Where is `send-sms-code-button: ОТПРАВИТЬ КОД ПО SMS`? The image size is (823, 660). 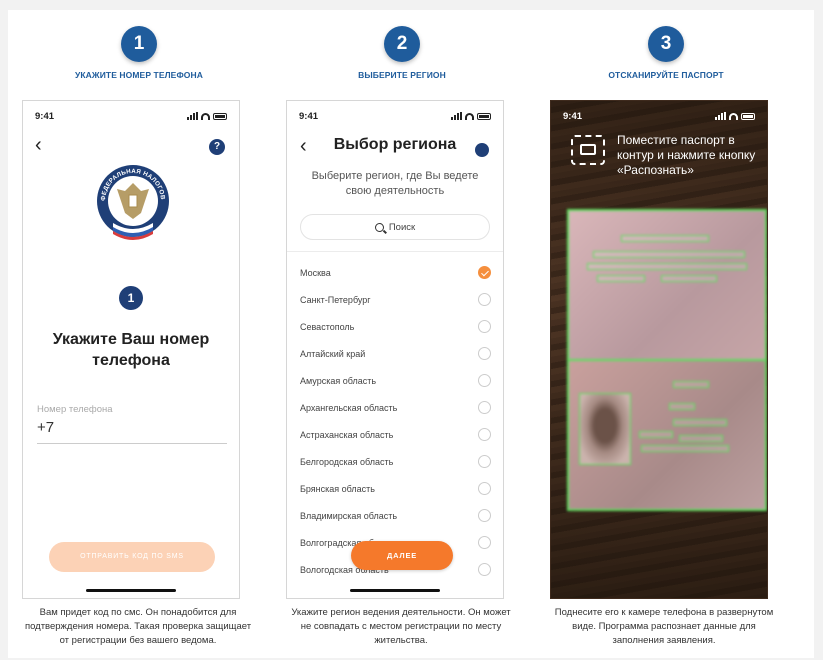 send-sms-code-button: ОТПРАВИТЬ КОД ПО SMS is located at coordinates (132, 557).